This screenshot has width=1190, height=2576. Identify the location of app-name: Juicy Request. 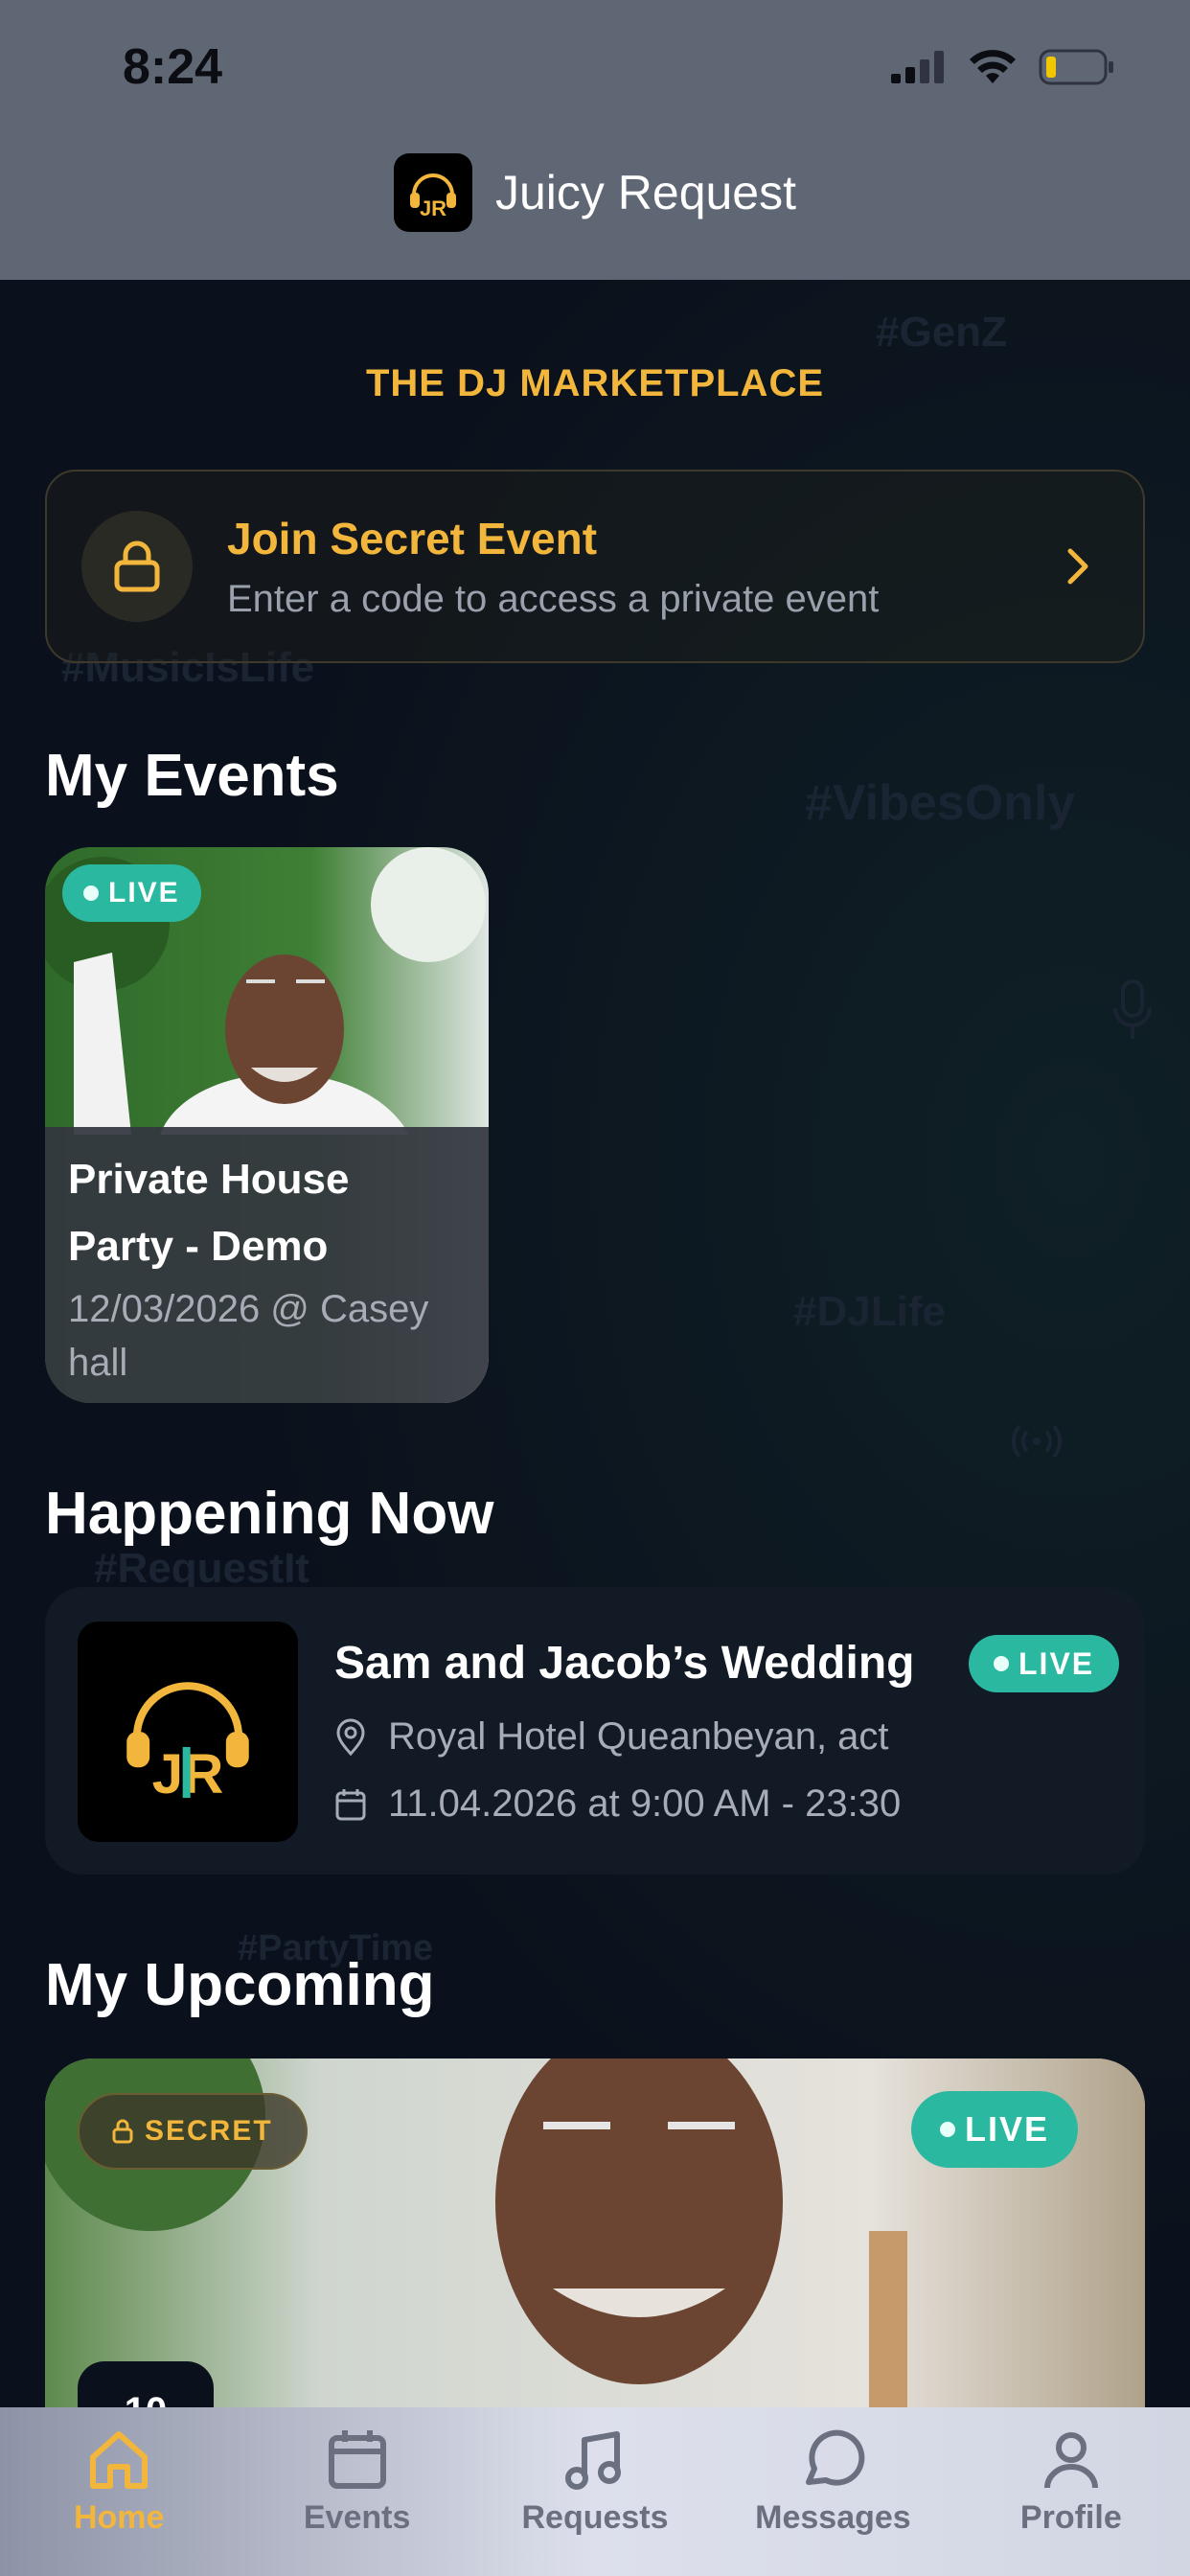
(646, 193).